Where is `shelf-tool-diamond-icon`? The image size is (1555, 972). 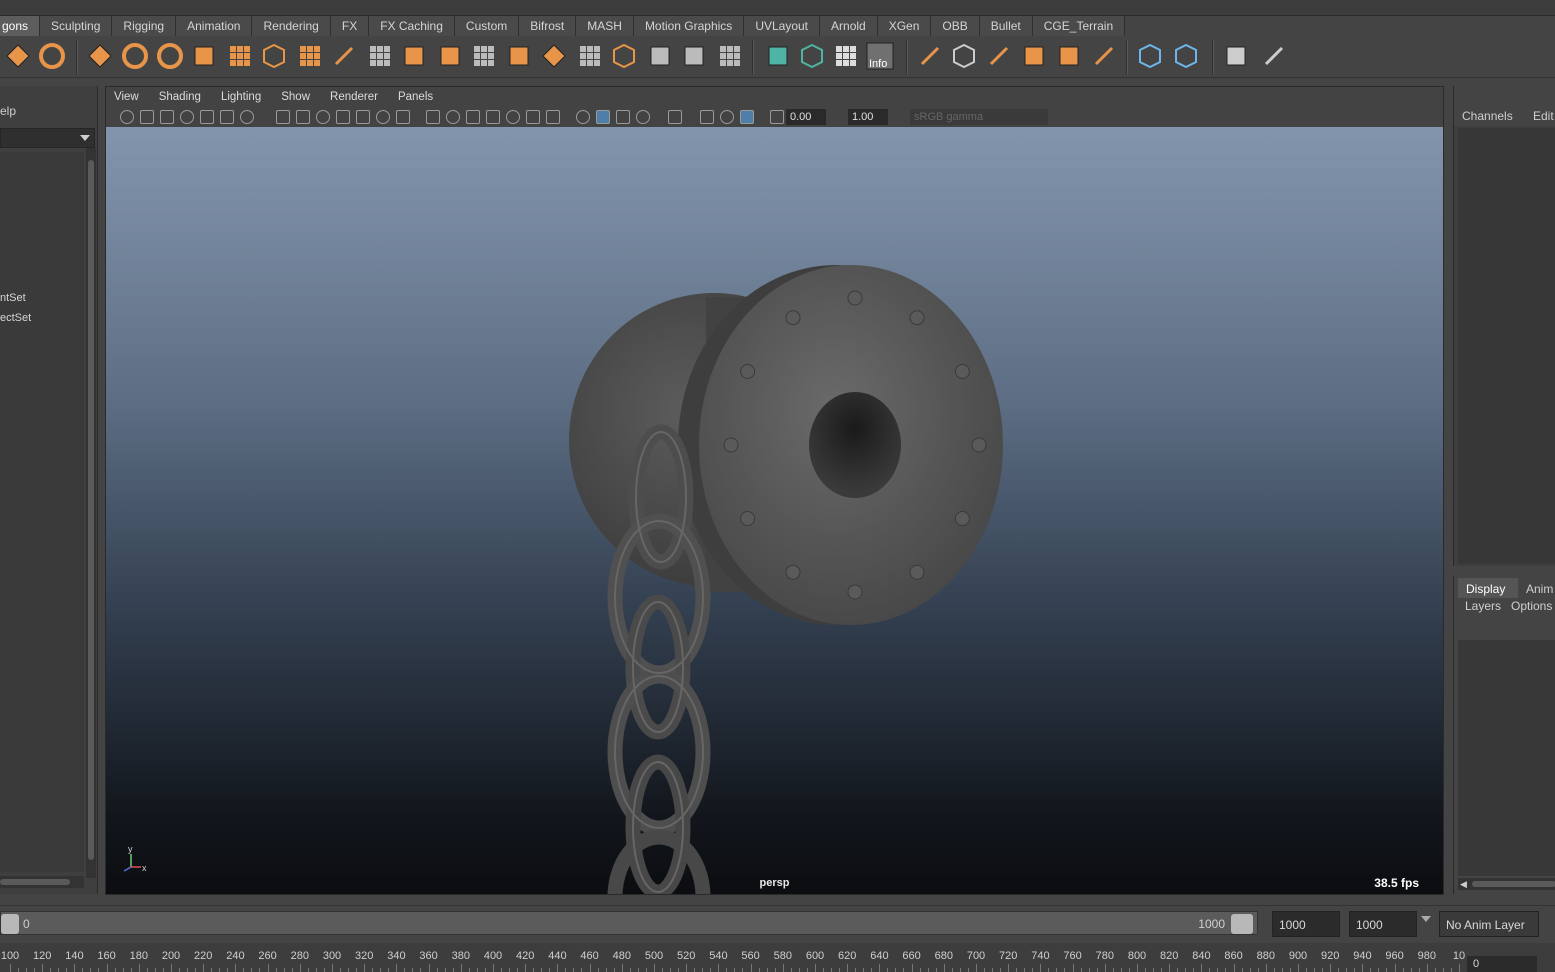
shelf-tool-diamond-icon is located at coordinates (554, 56).